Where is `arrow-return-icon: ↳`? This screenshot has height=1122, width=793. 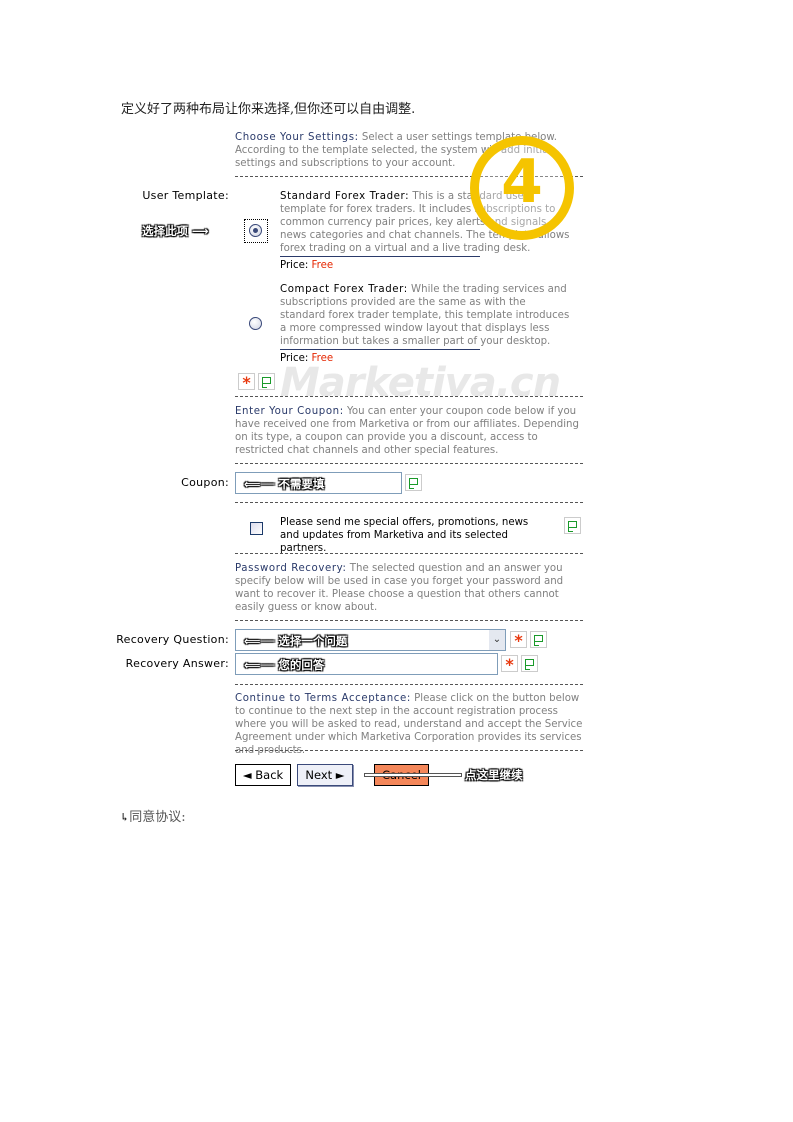 arrow-return-icon: ↳ is located at coordinates (125, 817).